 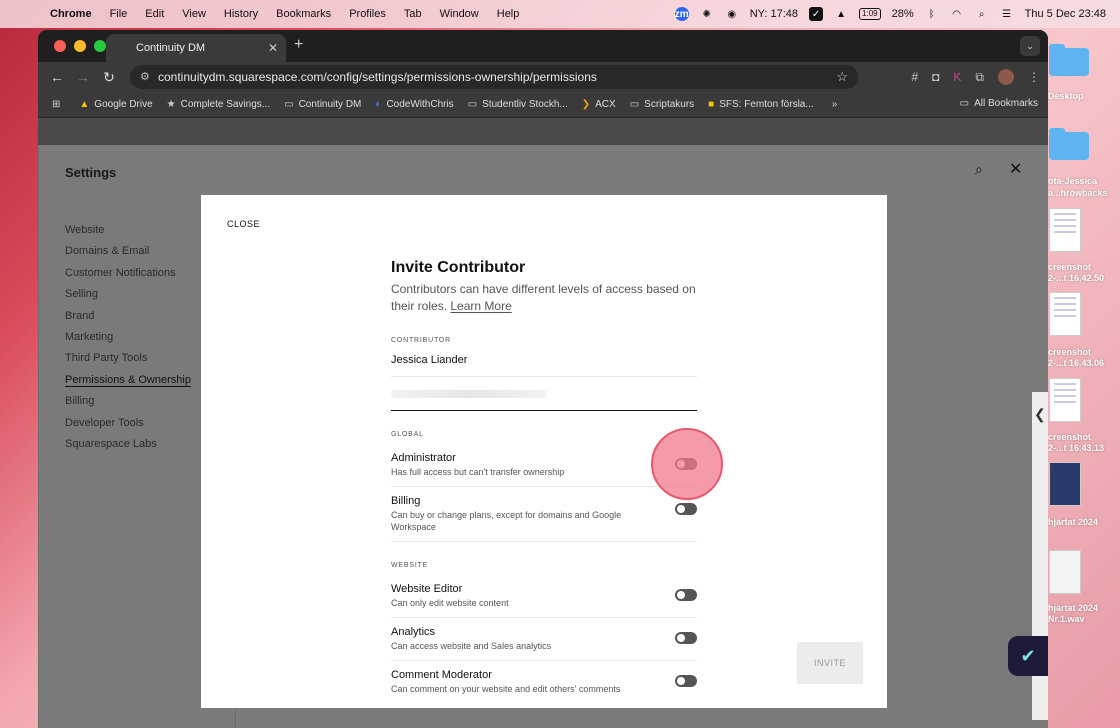 What do you see at coordinates (544, 394) in the screenshot?
I see `contributor-email-field` at bounding box center [544, 394].